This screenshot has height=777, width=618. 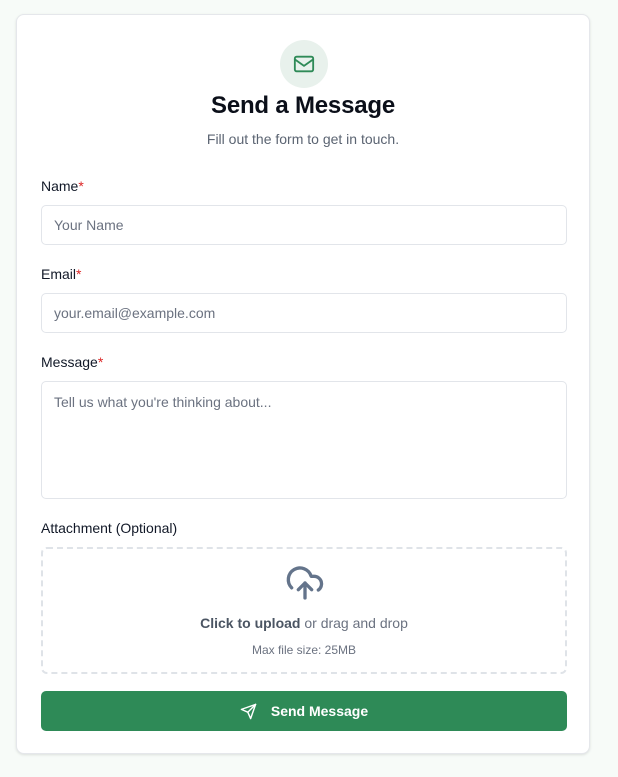 I want to click on name-label: Name*, so click(x=62, y=186).